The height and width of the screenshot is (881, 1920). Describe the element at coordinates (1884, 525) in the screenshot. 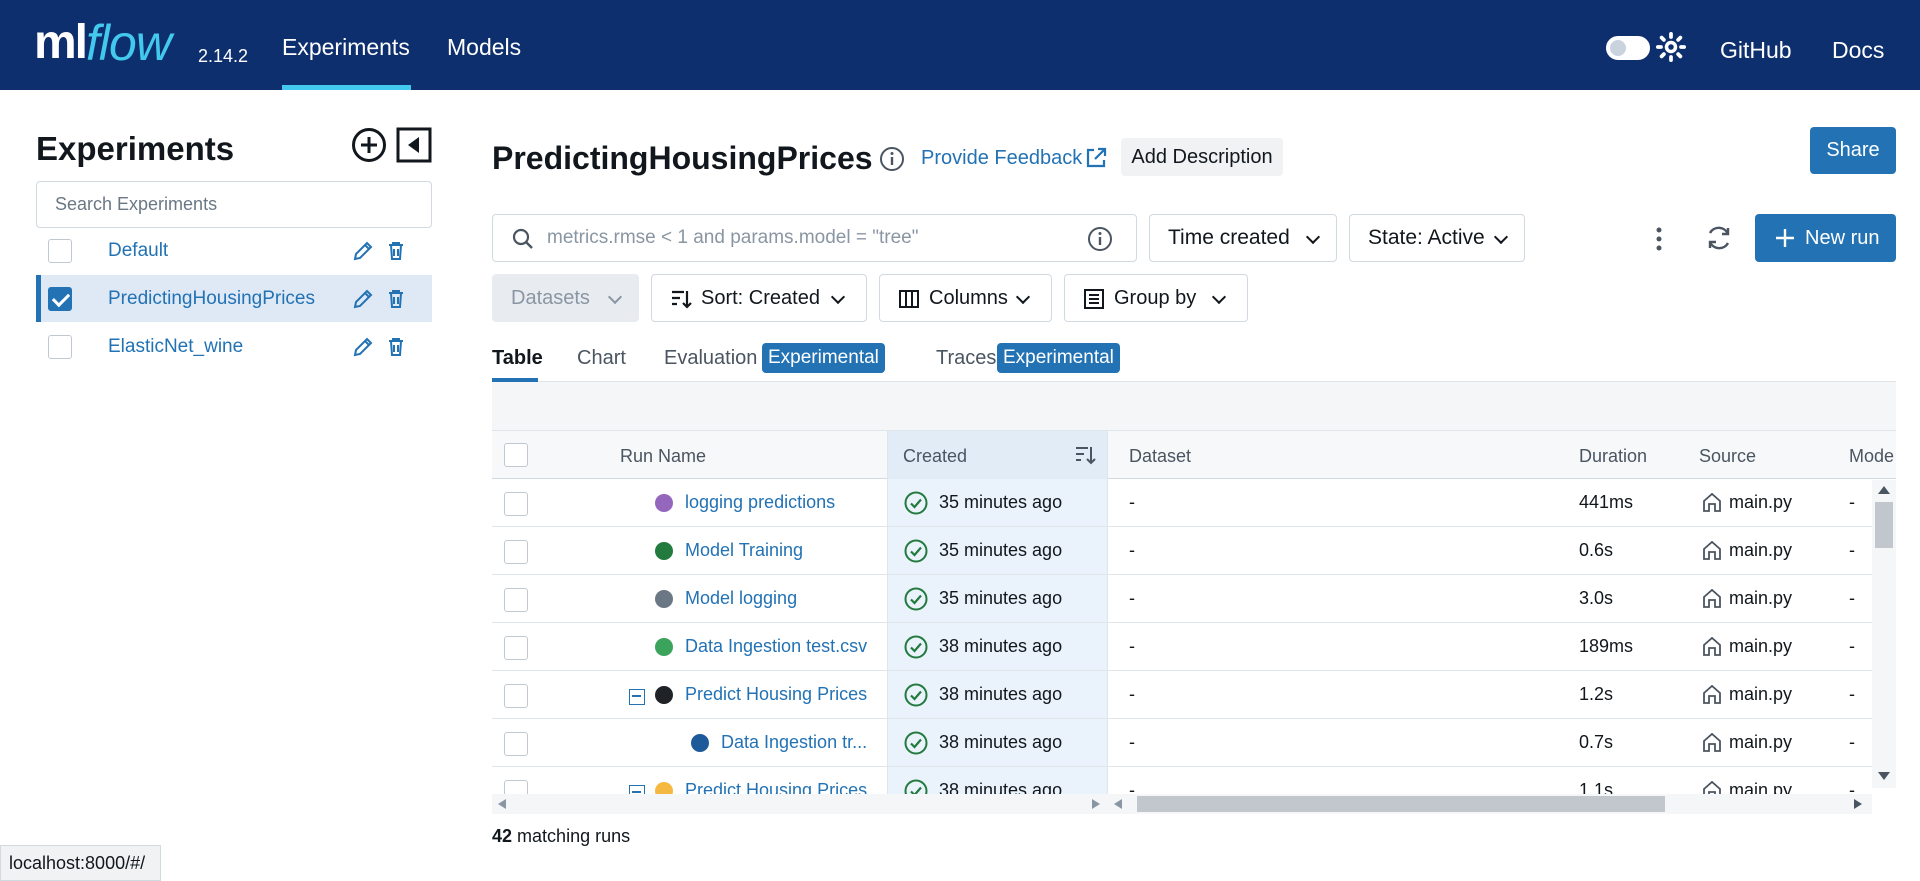

I see `vertical-scroll-thumb` at that location.